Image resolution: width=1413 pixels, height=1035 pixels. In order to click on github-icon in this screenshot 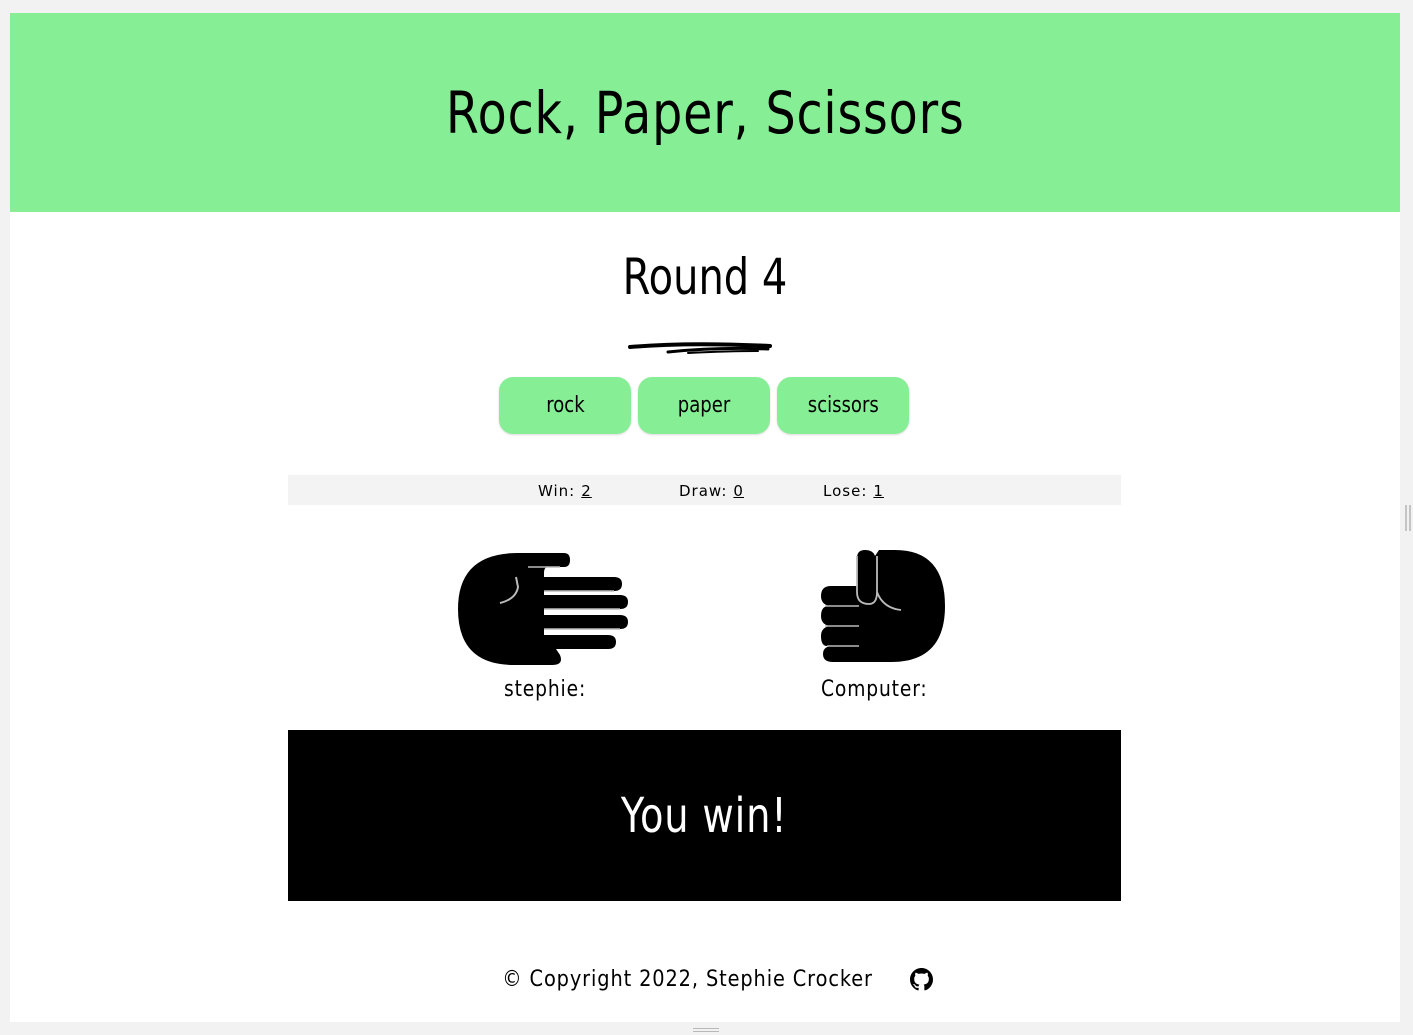, I will do `click(922, 979)`.